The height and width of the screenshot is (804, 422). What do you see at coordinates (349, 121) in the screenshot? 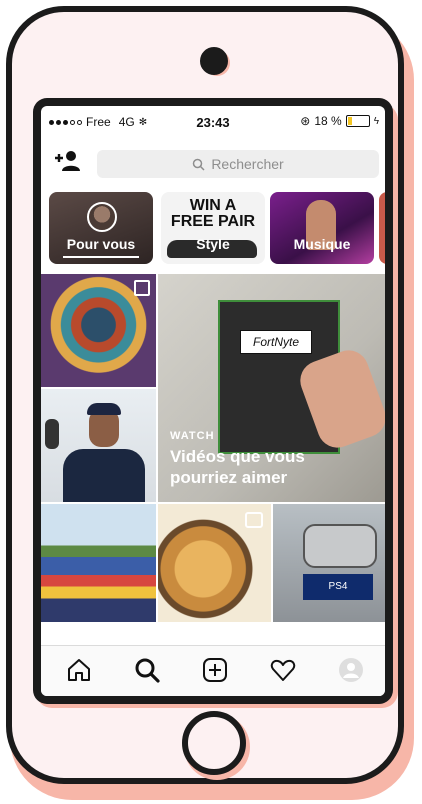
I see `battery-level` at bounding box center [349, 121].